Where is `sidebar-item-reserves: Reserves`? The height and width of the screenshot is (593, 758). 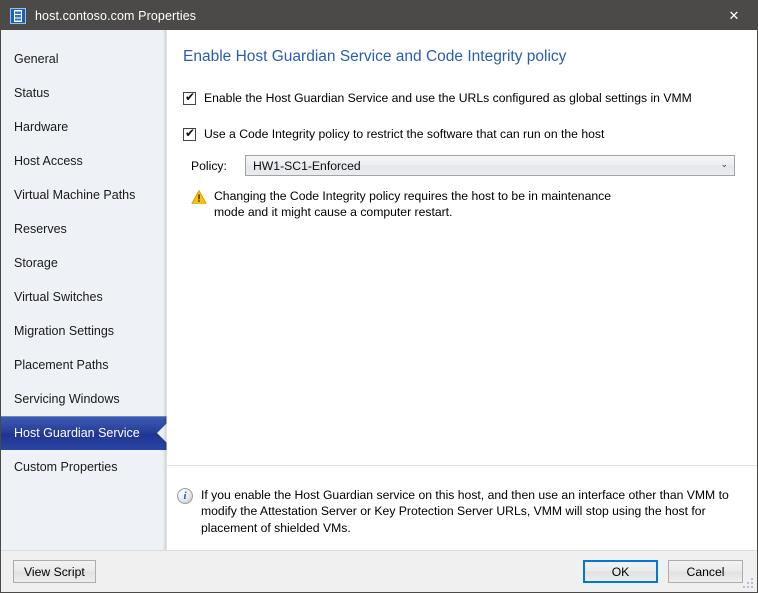
sidebar-item-reserves: Reserves is located at coordinates (84, 229).